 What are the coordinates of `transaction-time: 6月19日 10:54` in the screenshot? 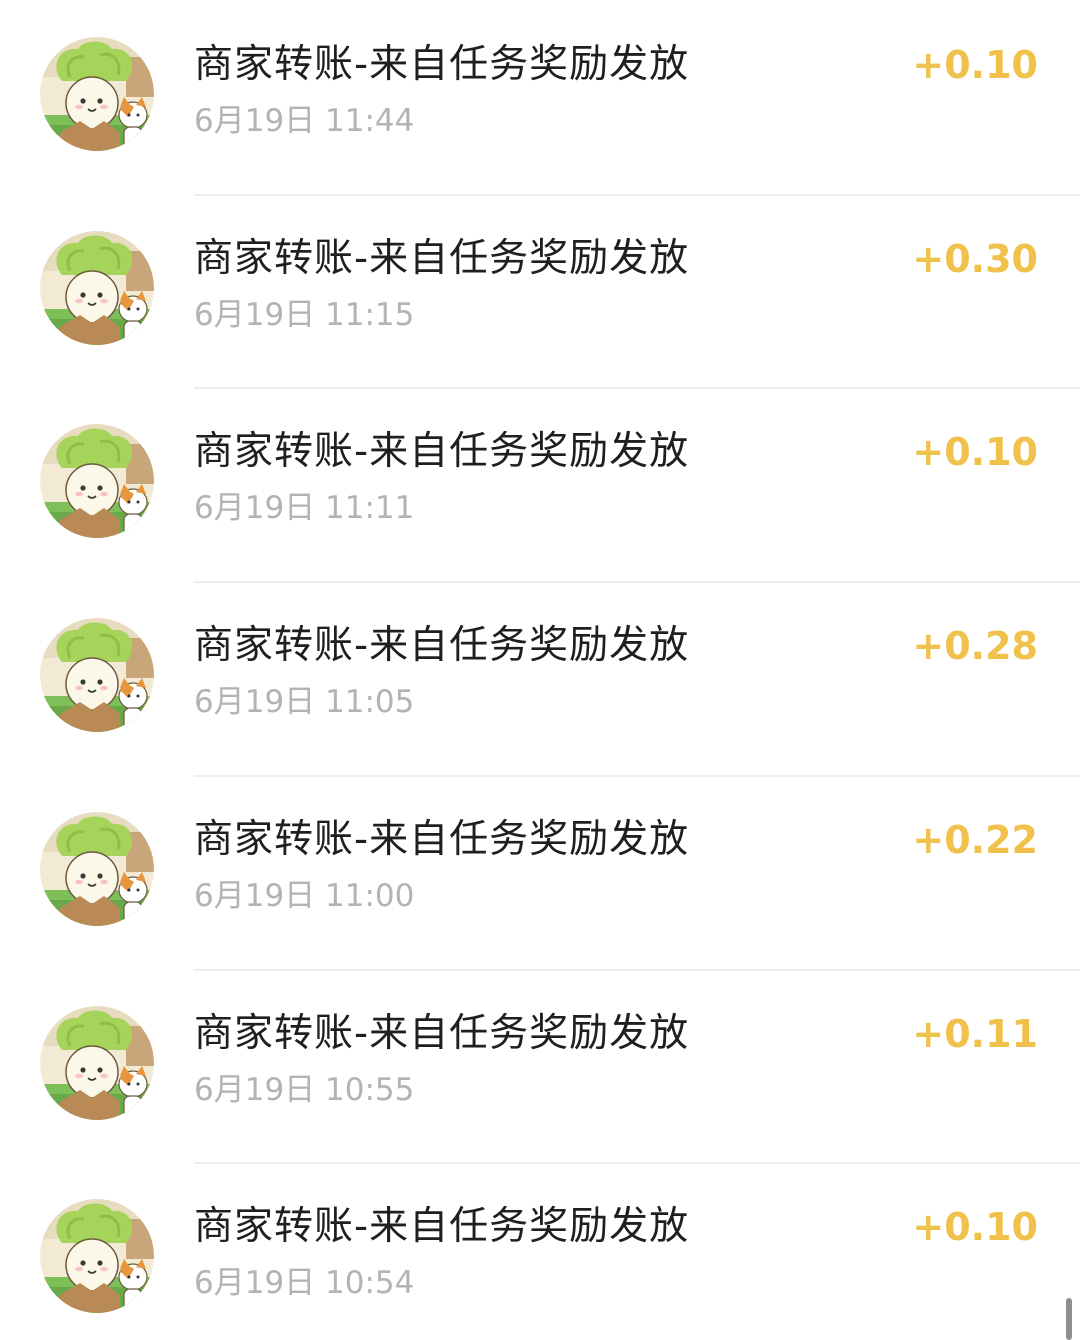 It's located at (304, 1283).